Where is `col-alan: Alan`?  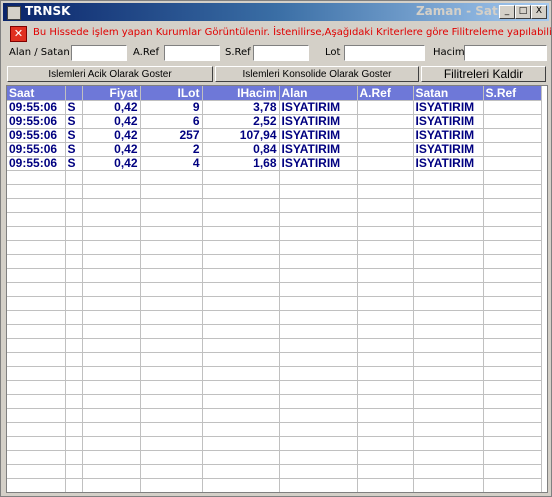
col-alan: Alan is located at coordinates (318, 93).